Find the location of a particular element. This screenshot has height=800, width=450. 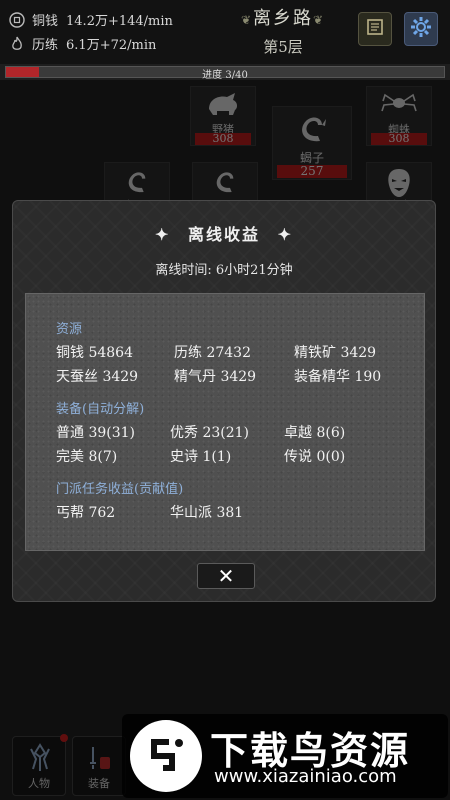

watermark: 下载鸟资源 www.xiazainiao.com is located at coordinates (285, 756).